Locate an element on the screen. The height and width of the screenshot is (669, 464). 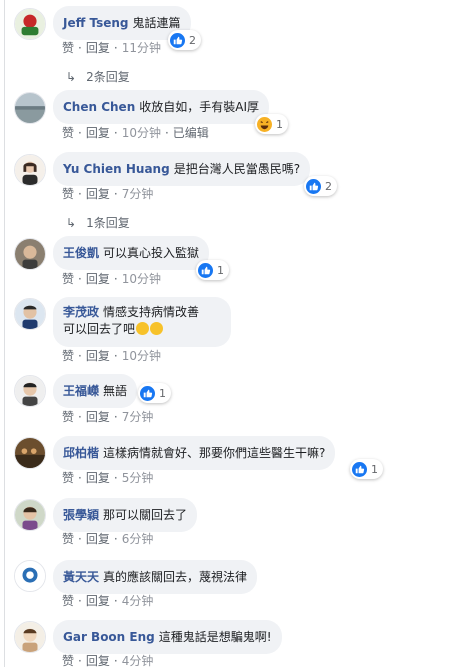
comment-time: 5分钟 is located at coordinates (138, 478).